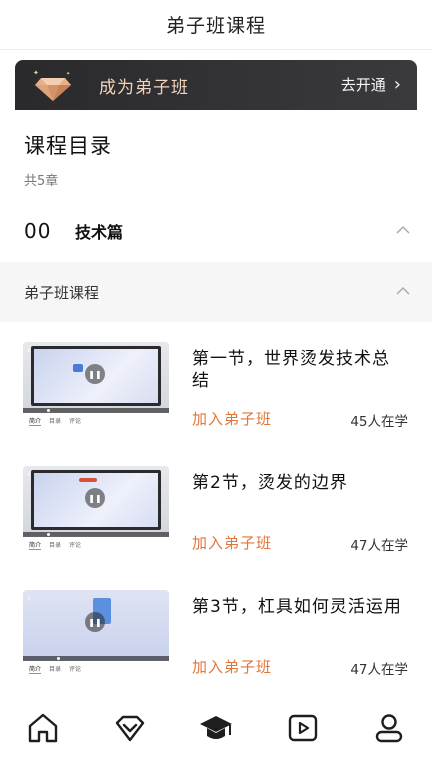  Describe the element at coordinates (52, 85) in the screenshot. I see `diamond-icon: ✦ ✦` at that location.